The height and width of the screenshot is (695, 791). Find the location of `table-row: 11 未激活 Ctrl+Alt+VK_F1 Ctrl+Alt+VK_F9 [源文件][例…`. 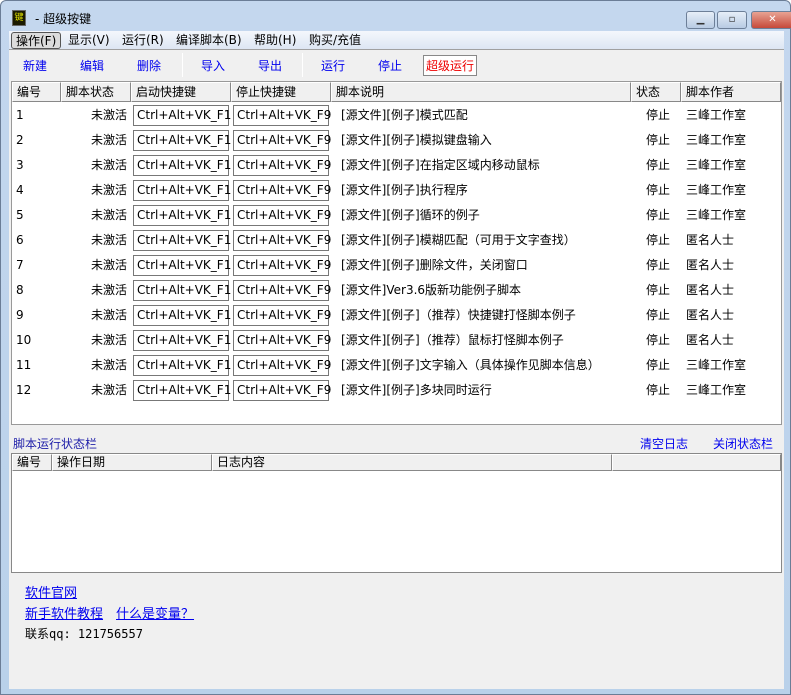

table-row: 11 未激活 Ctrl+Alt+VK_F1 Ctrl+Alt+VK_F9 [源文件][例… is located at coordinates (396, 365).